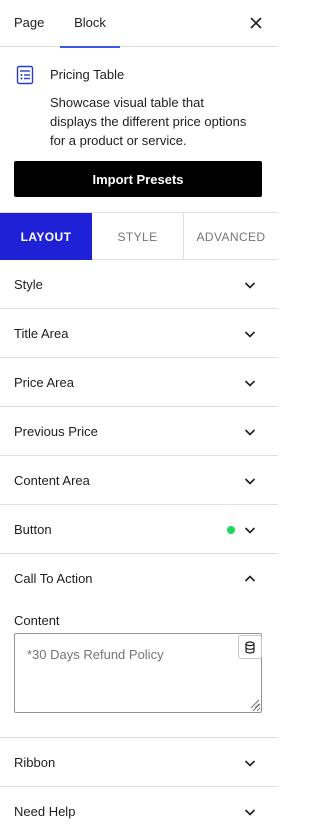 The width and height of the screenshot is (320, 836). Describe the element at coordinates (139, 382) in the screenshot. I see `panel-price-area: Price Area` at that location.